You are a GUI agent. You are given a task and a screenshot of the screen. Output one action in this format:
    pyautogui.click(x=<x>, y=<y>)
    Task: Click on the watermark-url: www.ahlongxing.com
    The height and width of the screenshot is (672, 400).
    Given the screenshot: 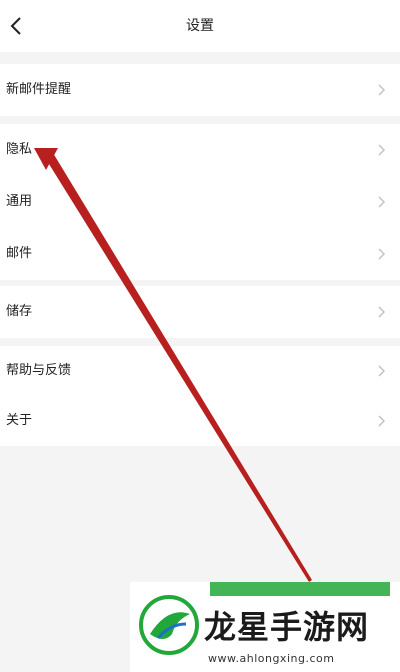 What is the action you would take?
    pyautogui.click(x=271, y=658)
    